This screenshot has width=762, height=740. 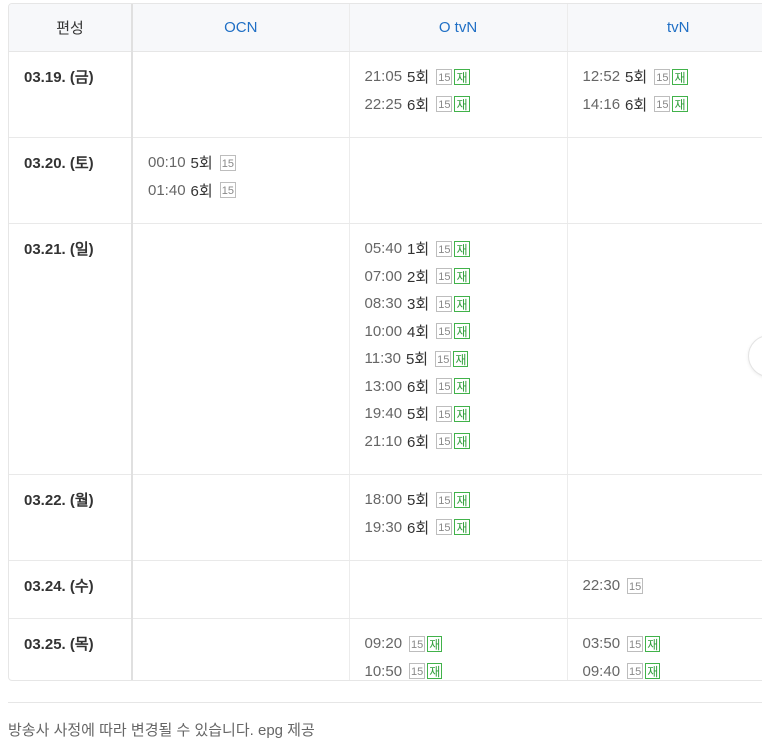 What do you see at coordinates (672, 586) in the screenshot?
I see `broadcast-entry: 22:30 15` at bounding box center [672, 586].